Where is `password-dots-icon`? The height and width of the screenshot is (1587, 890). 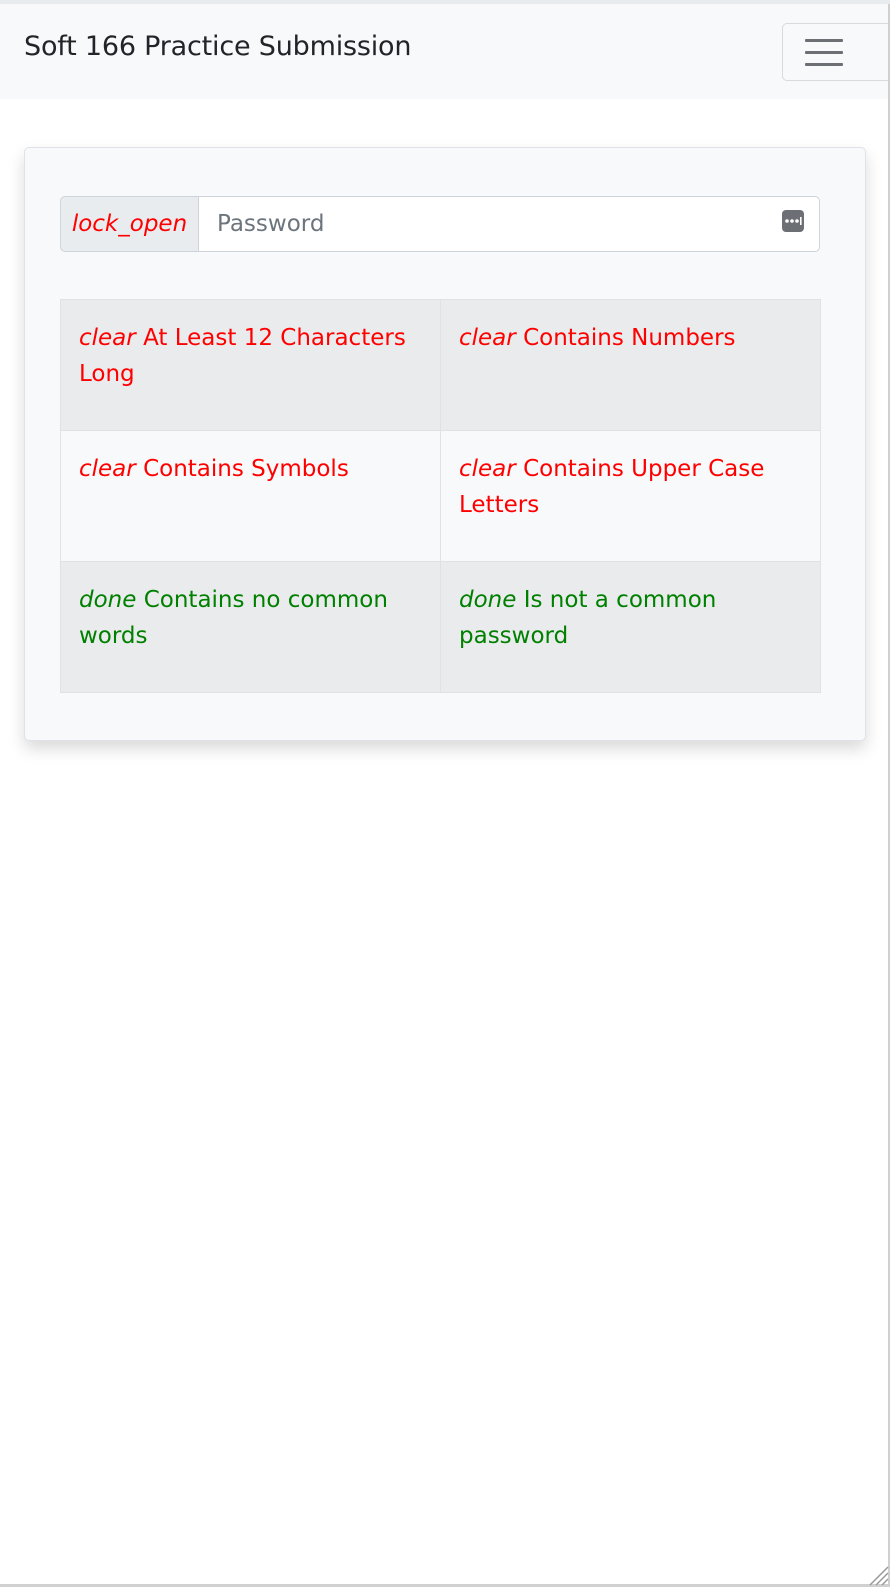
password-dots-icon is located at coordinates (793, 221).